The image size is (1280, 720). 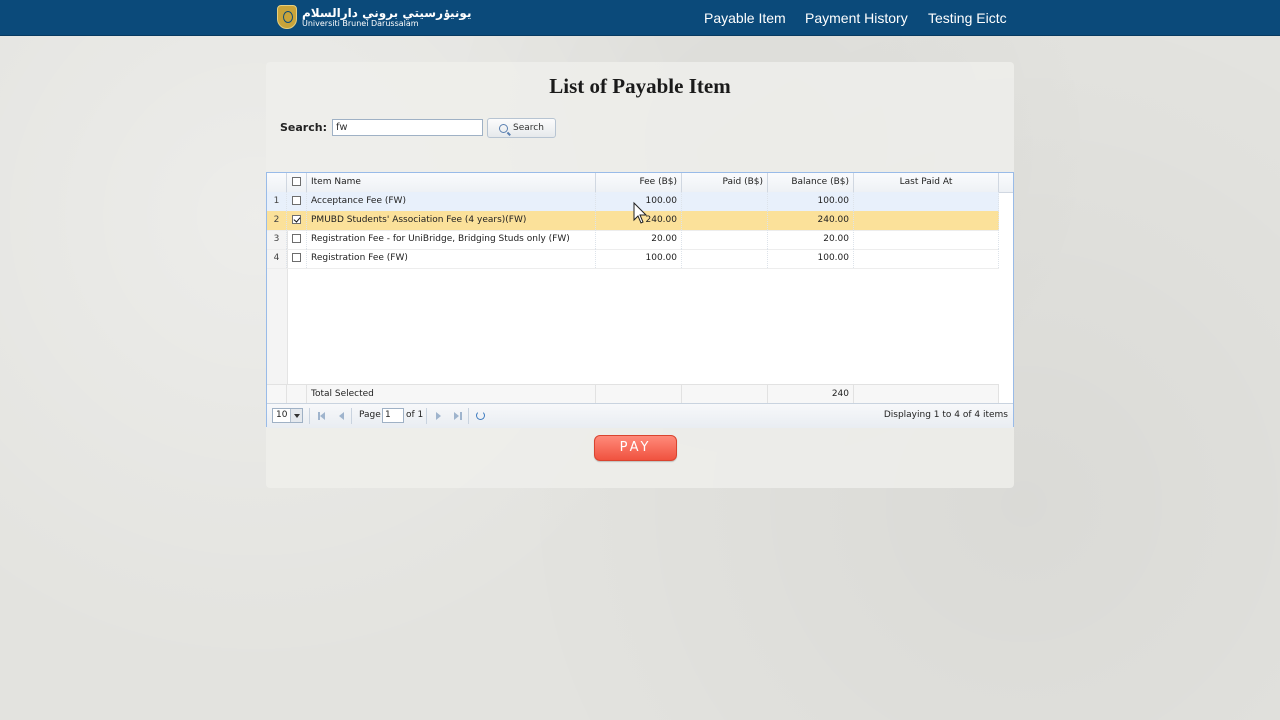 What do you see at coordinates (451, 201) in the screenshot?
I see `item-name-cell: Acceptance Fee (FW)` at bounding box center [451, 201].